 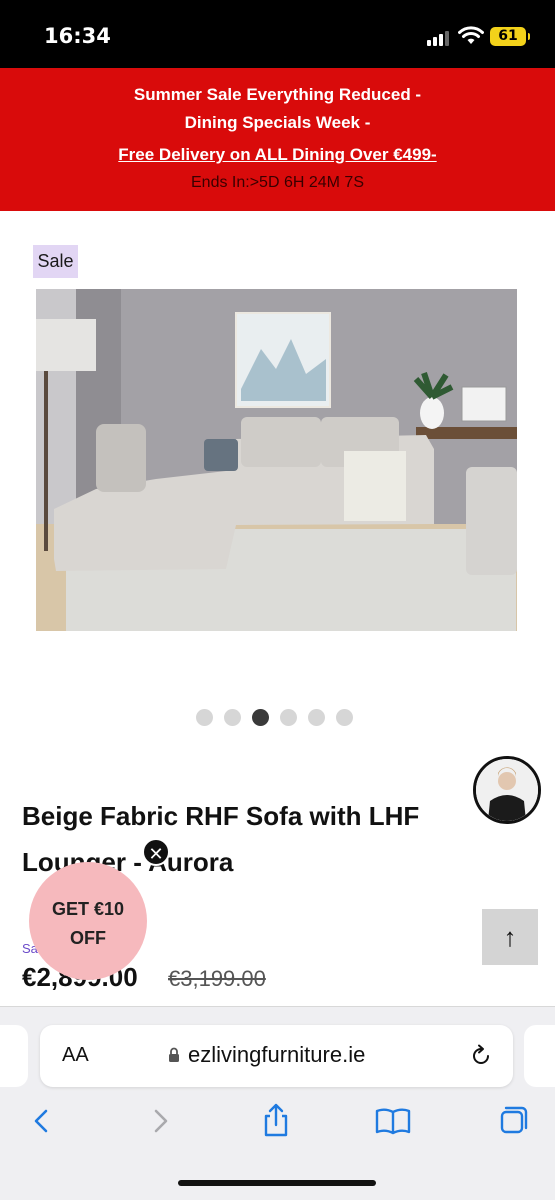 What do you see at coordinates (277, 1183) in the screenshot?
I see `home-indicator` at bounding box center [277, 1183].